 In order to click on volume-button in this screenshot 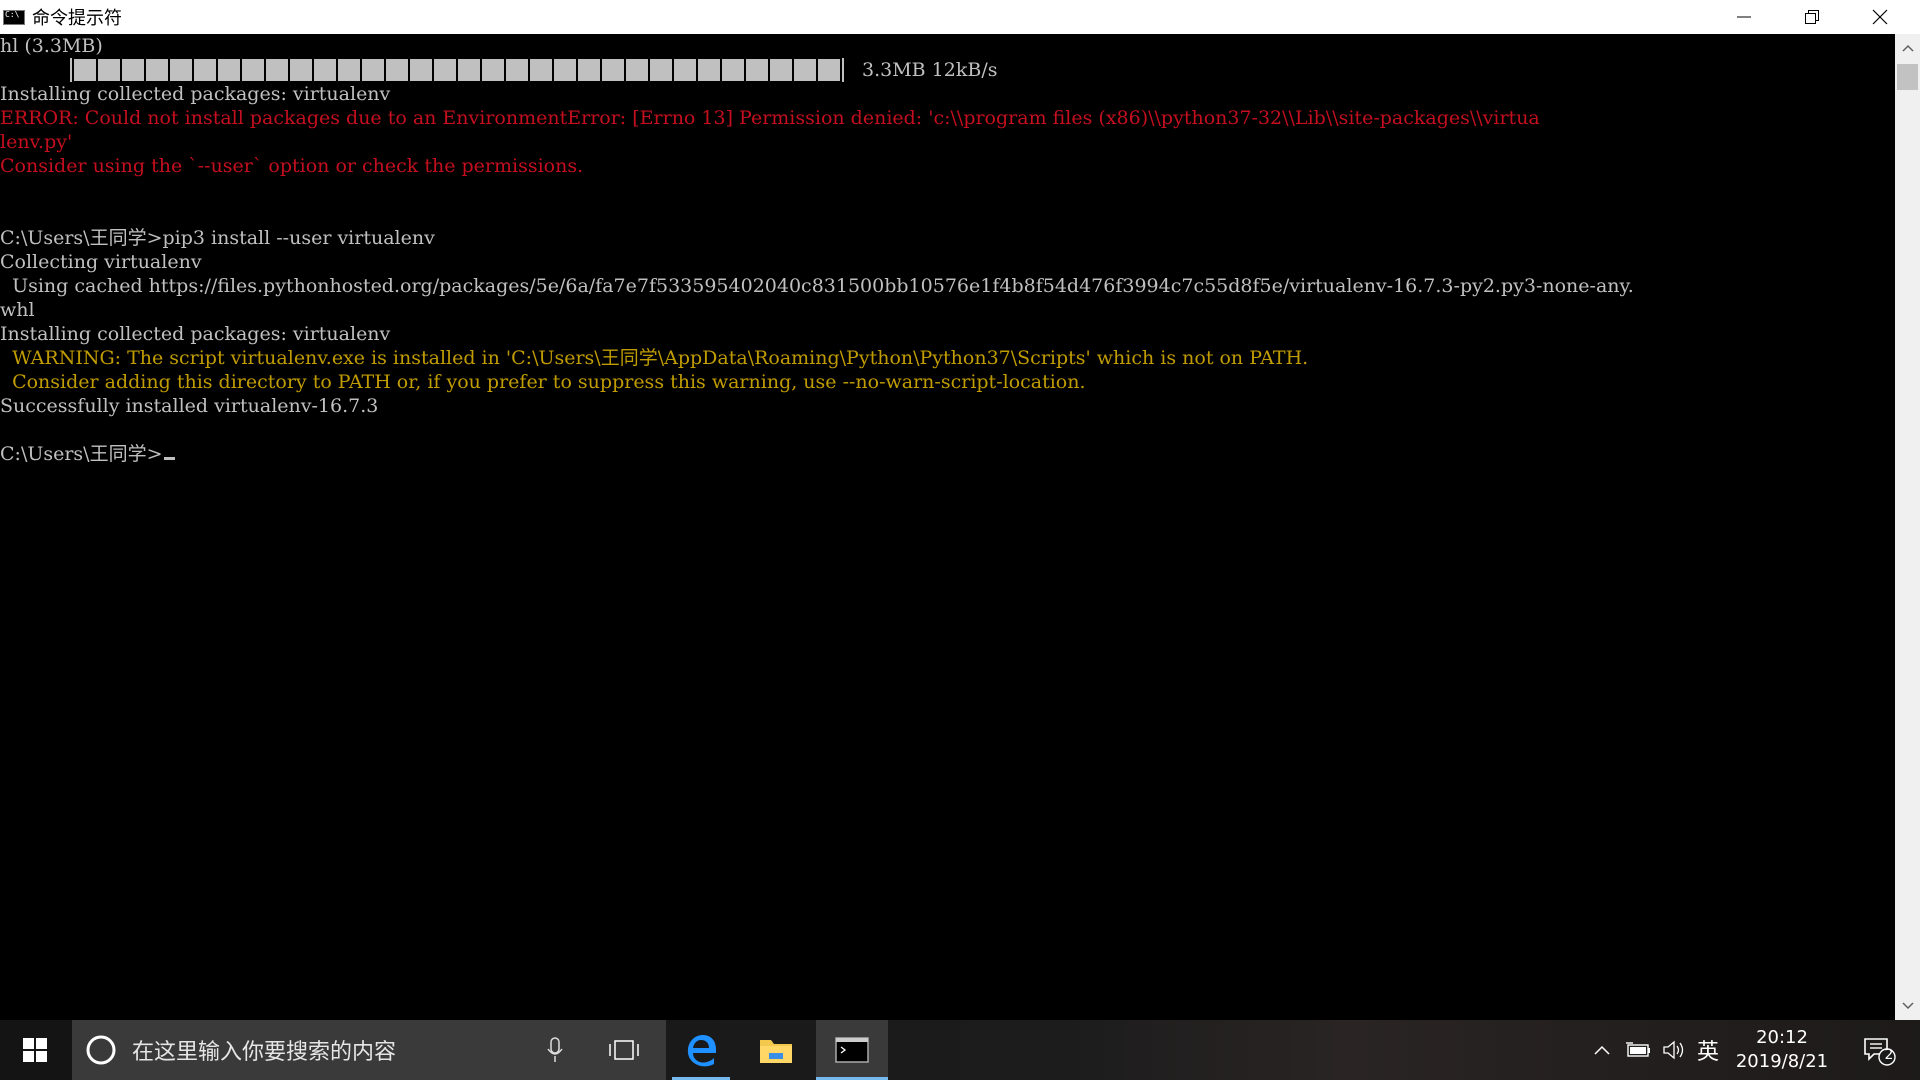, I will do `click(1674, 1050)`.